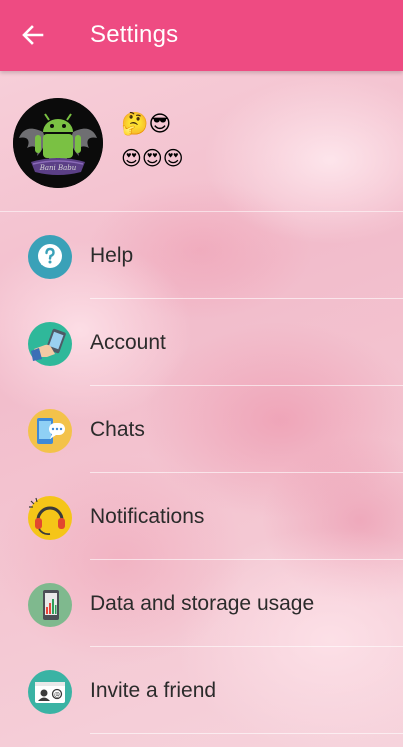 The height and width of the screenshot is (747, 403). I want to click on profile-name: 🤔😎, so click(146, 123).